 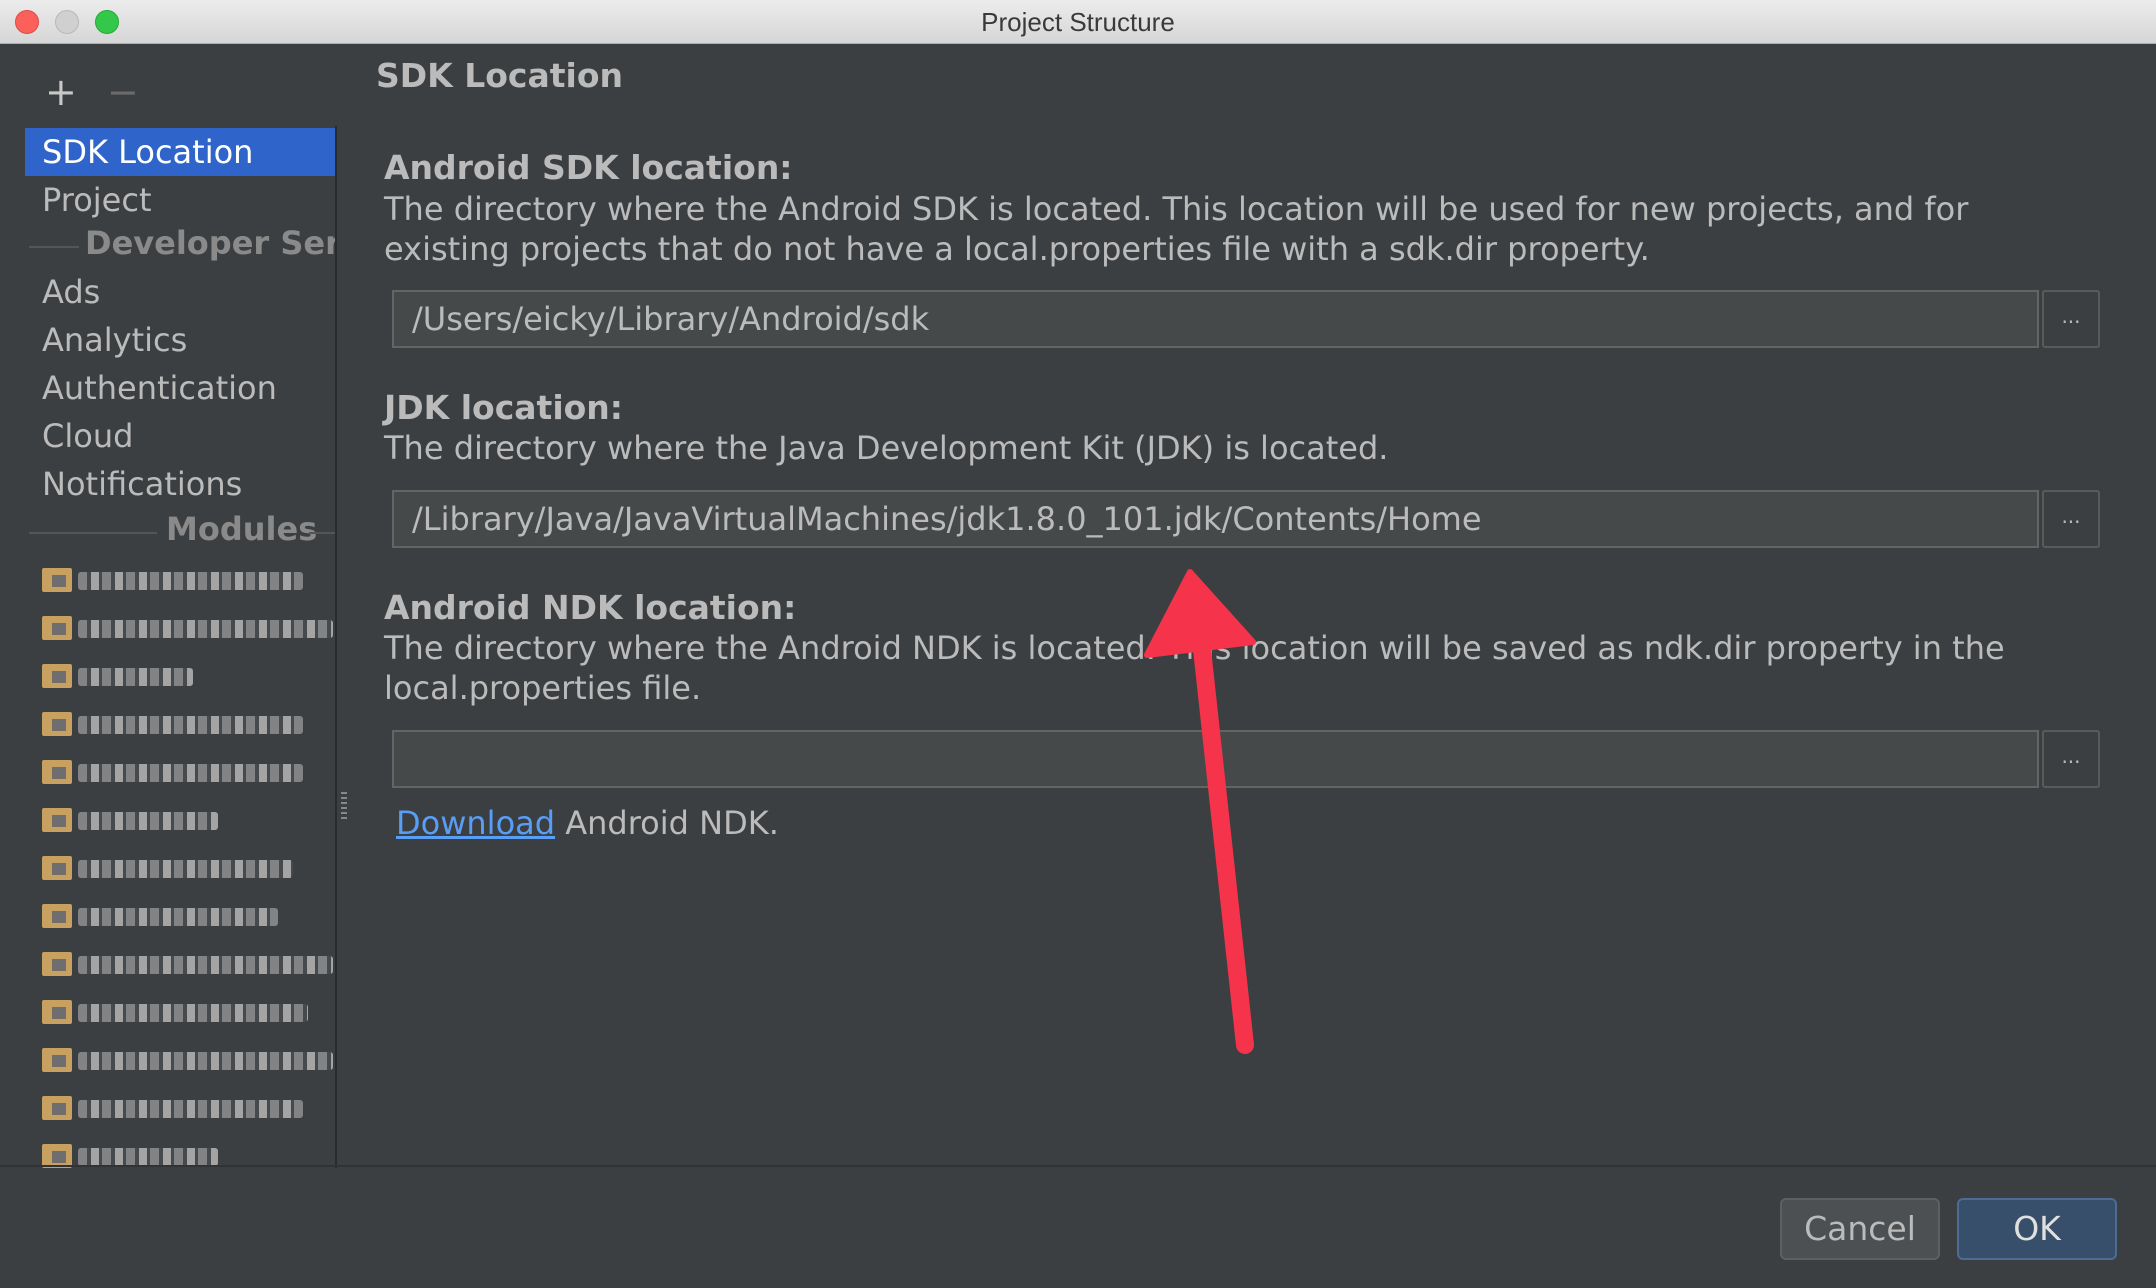 I want to click on window-titlebar: Project Structure, so click(x=1078, y=22).